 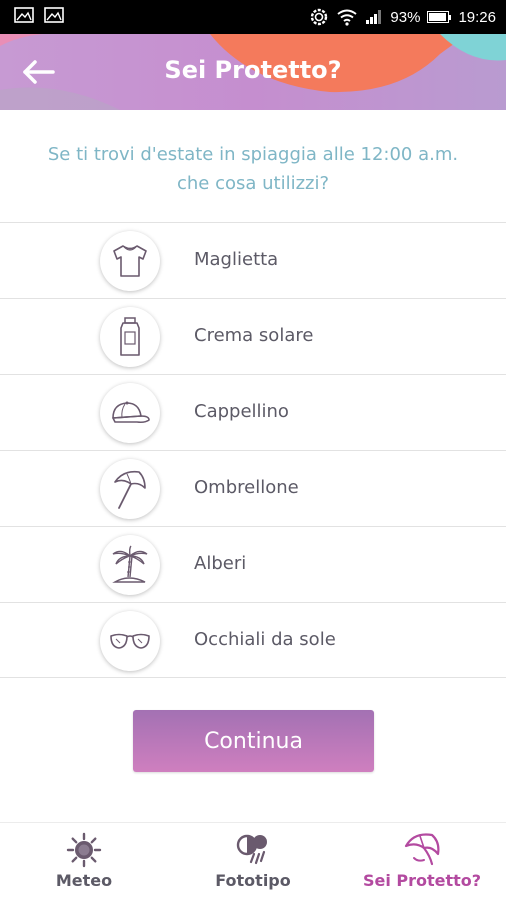 I want to click on option-cappellino: Cappellino, so click(x=253, y=412).